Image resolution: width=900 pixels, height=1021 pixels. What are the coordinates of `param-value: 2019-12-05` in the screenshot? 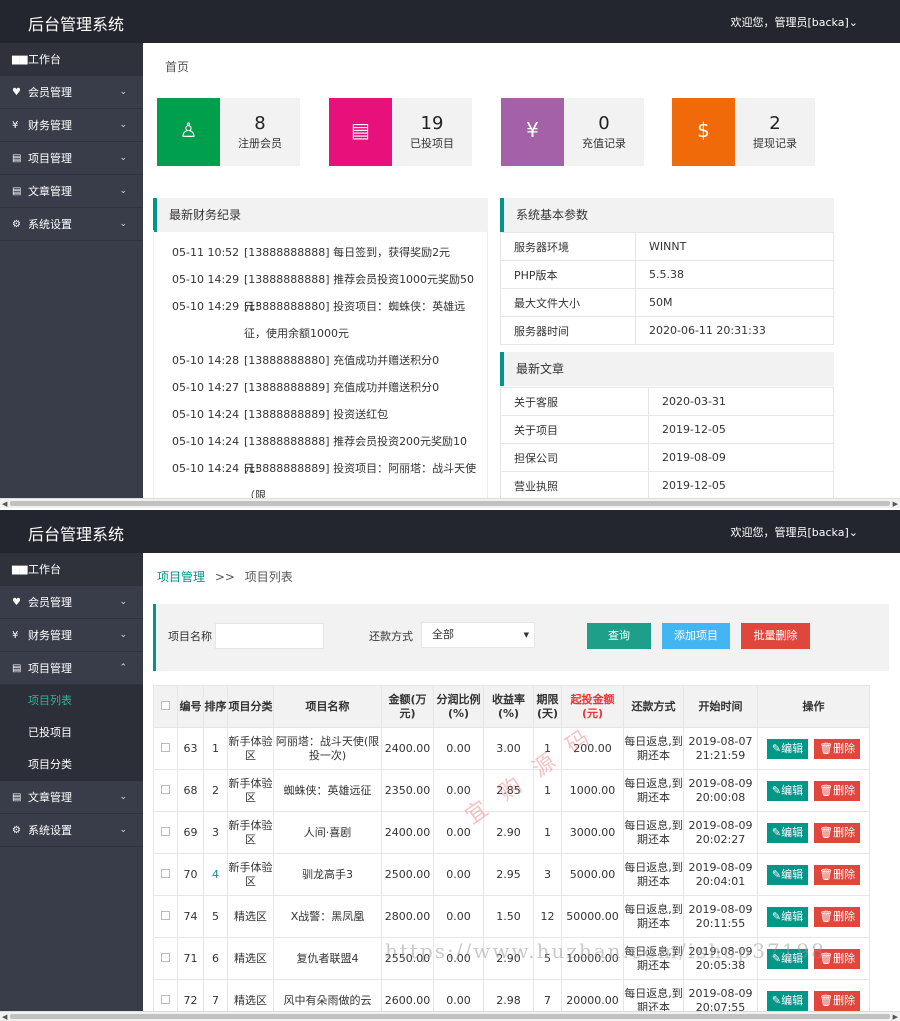 It's located at (741, 429).